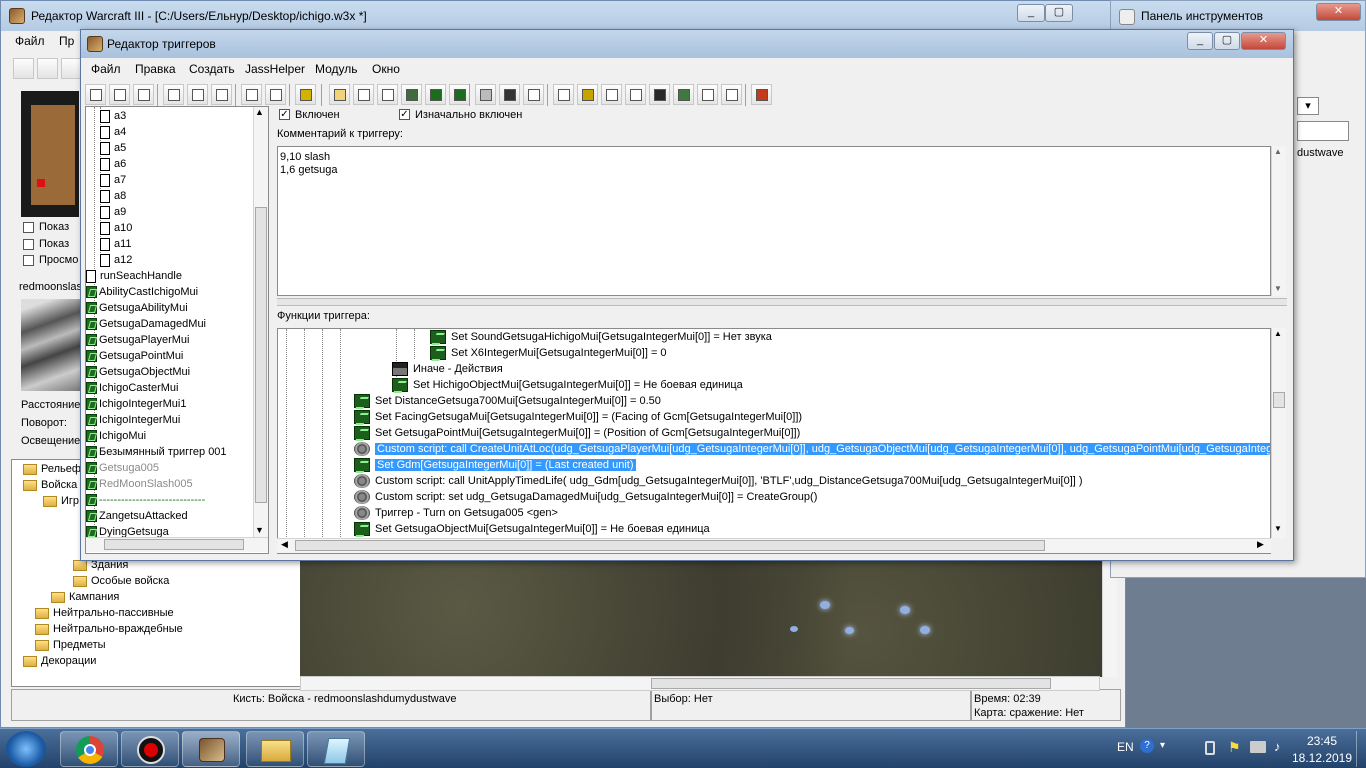 The width and height of the screenshot is (1366, 768). What do you see at coordinates (1227, 41) in the screenshot?
I see `trigger-maximize-button: ▢` at bounding box center [1227, 41].